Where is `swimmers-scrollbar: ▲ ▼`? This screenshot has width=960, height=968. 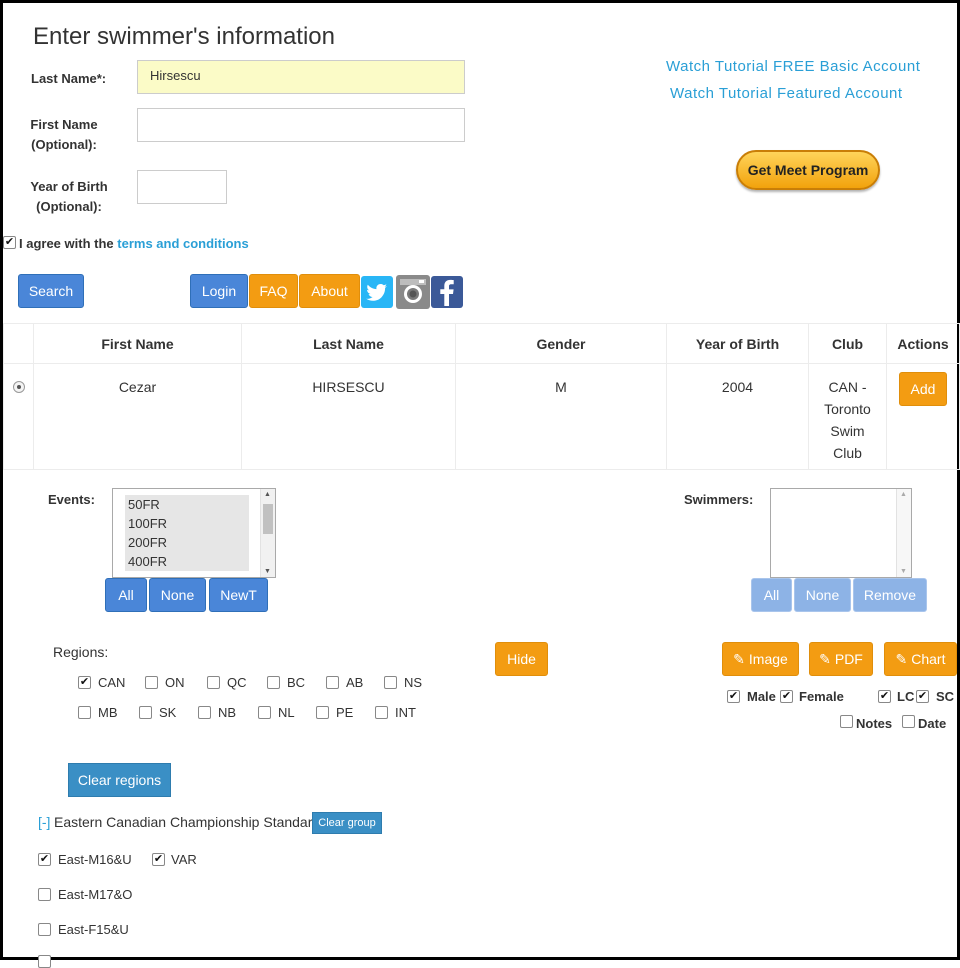
swimmers-scrollbar: ▲ ▼ is located at coordinates (903, 533).